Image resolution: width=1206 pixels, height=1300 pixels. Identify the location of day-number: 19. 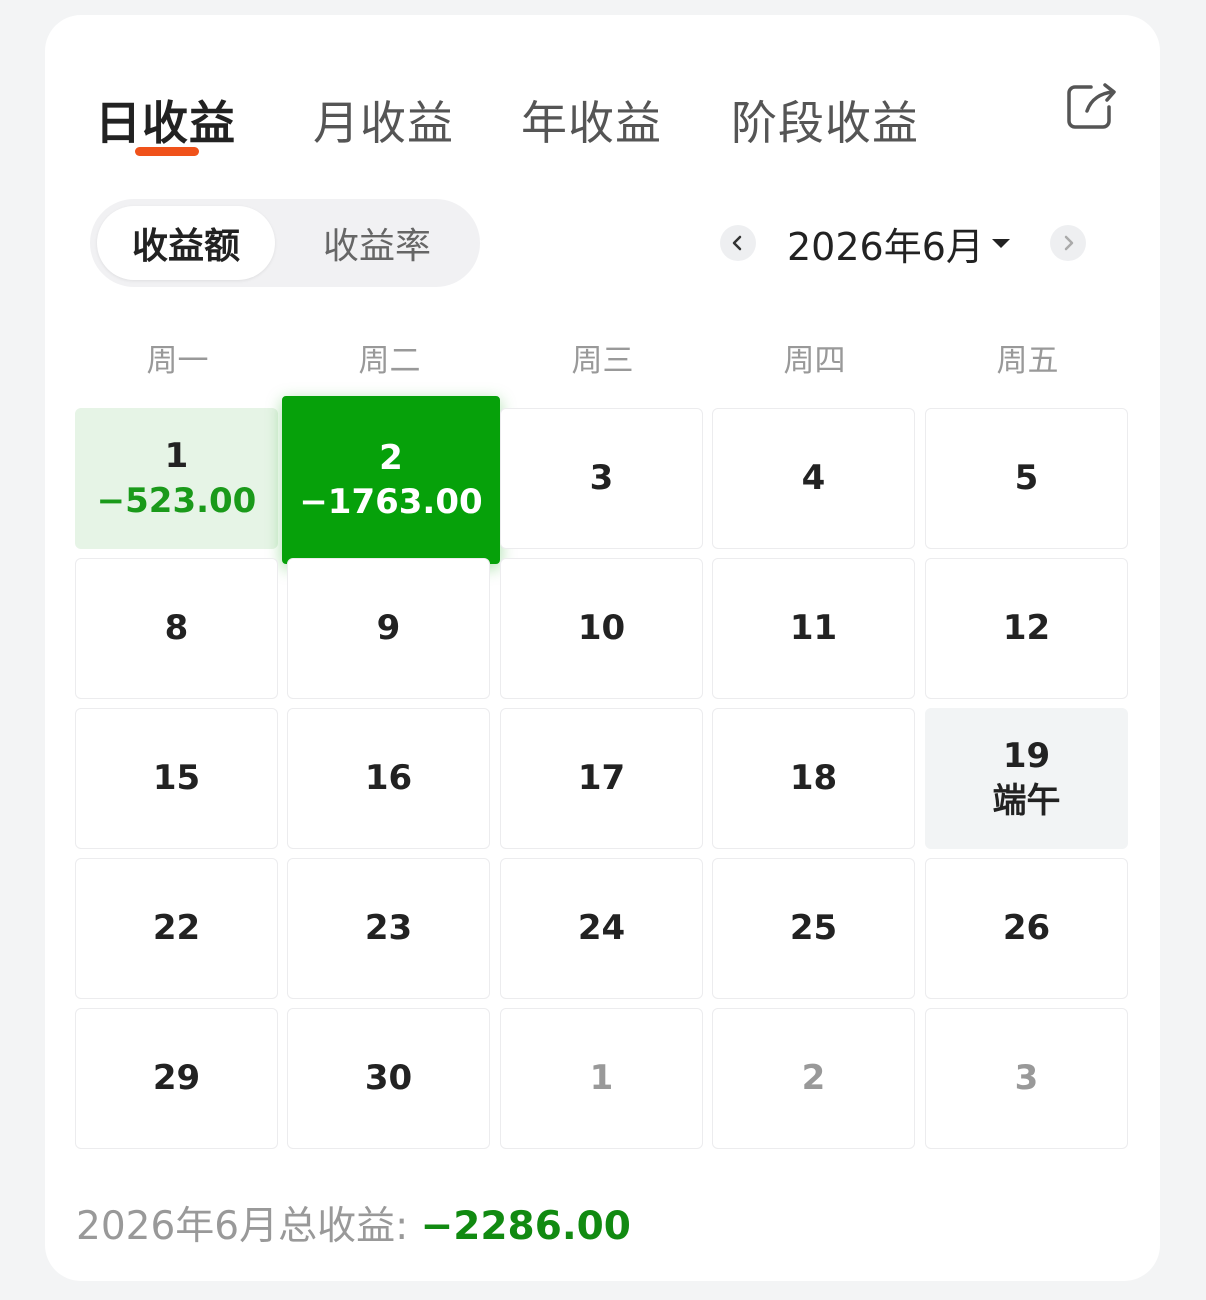
(1026, 756).